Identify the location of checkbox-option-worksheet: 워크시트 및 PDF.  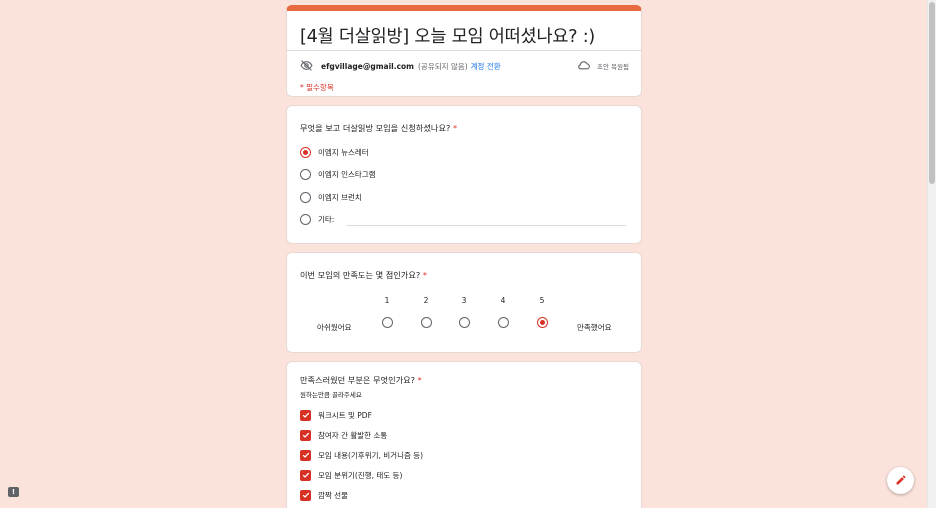
(336, 415).